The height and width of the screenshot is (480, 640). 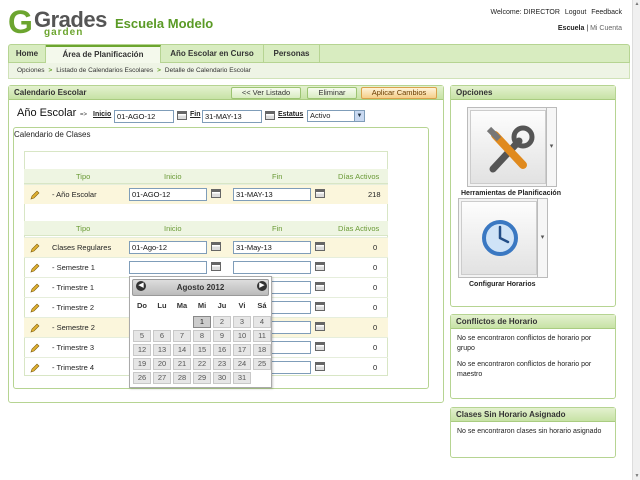 What do you see at coordinates (142, 350) in the screenshot?
I see `datepicker-day: 12` at bounding box center [142, 350].